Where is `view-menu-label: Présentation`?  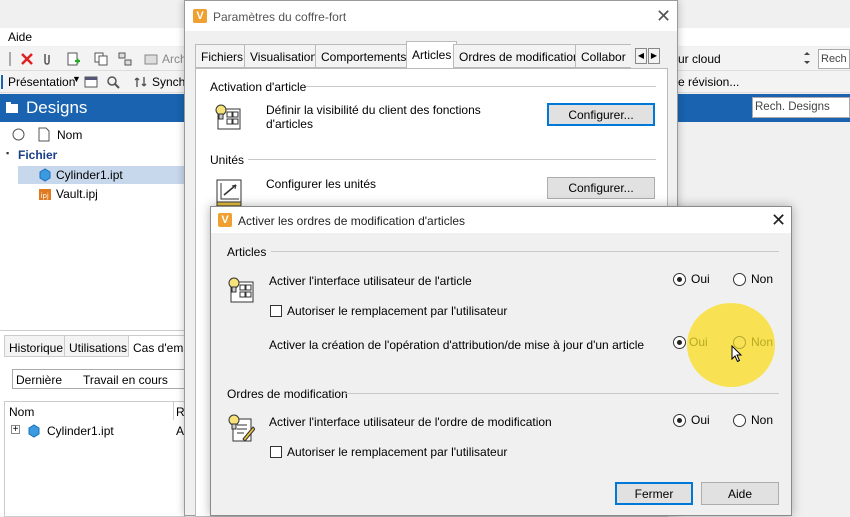
view-menu-label: Présentation is located at coordinates (41, 82).